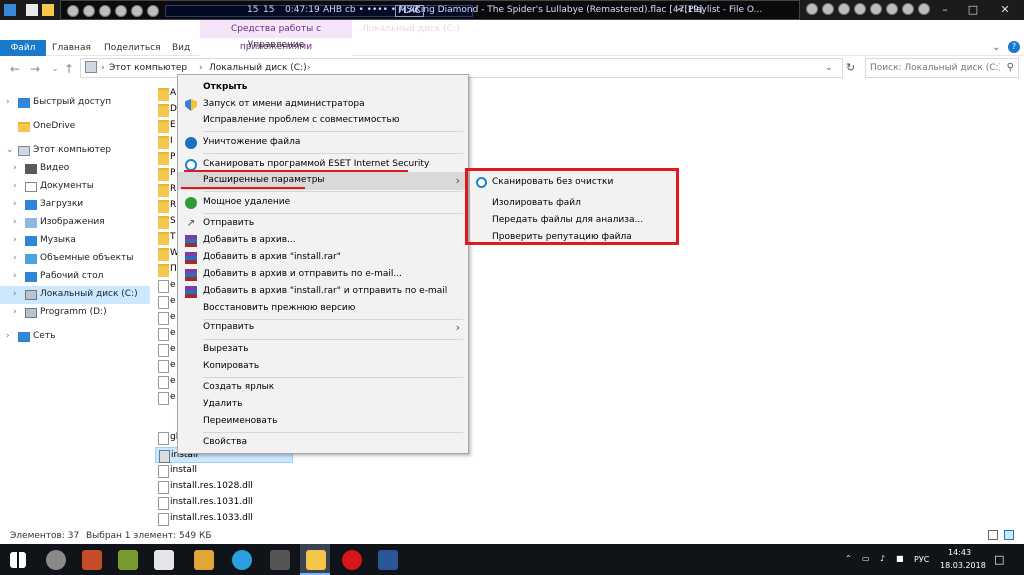  I want to click on forward-button: →, so click(35, 69).